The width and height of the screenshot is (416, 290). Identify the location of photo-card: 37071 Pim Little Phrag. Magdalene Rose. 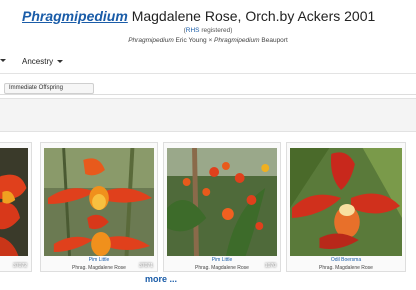
(99, 207).